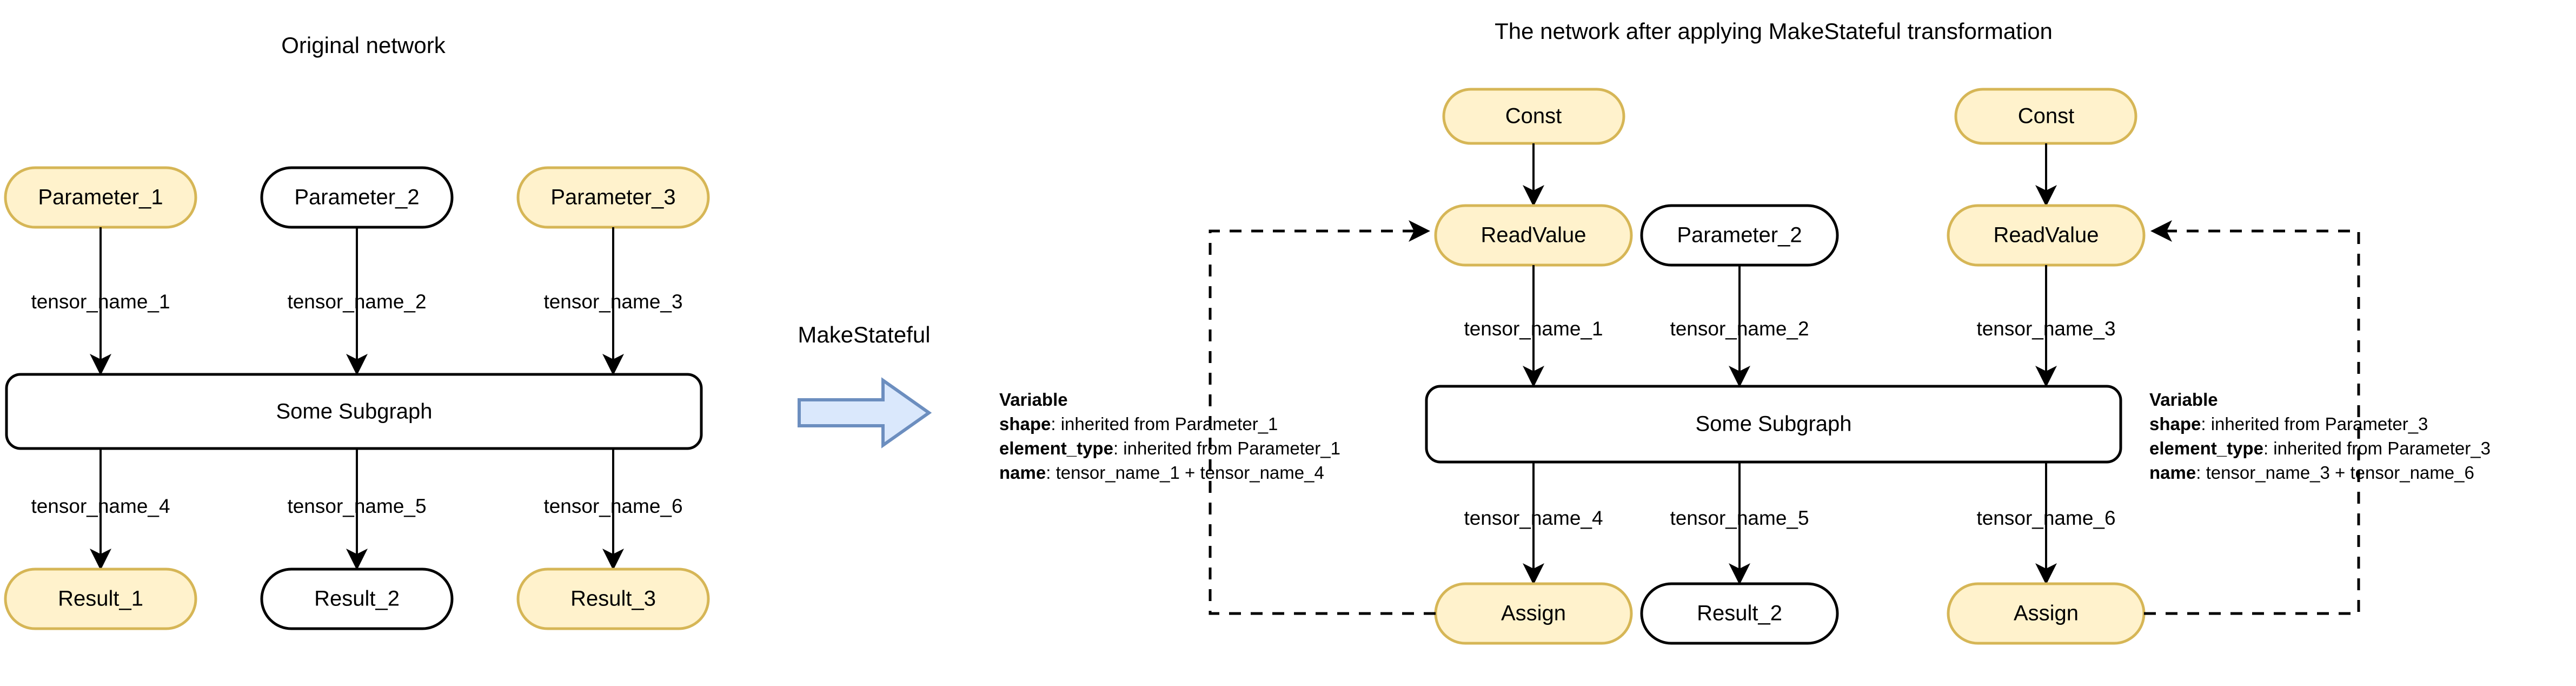  I want to click on right-block-arrow-icon, so click(865, 412).